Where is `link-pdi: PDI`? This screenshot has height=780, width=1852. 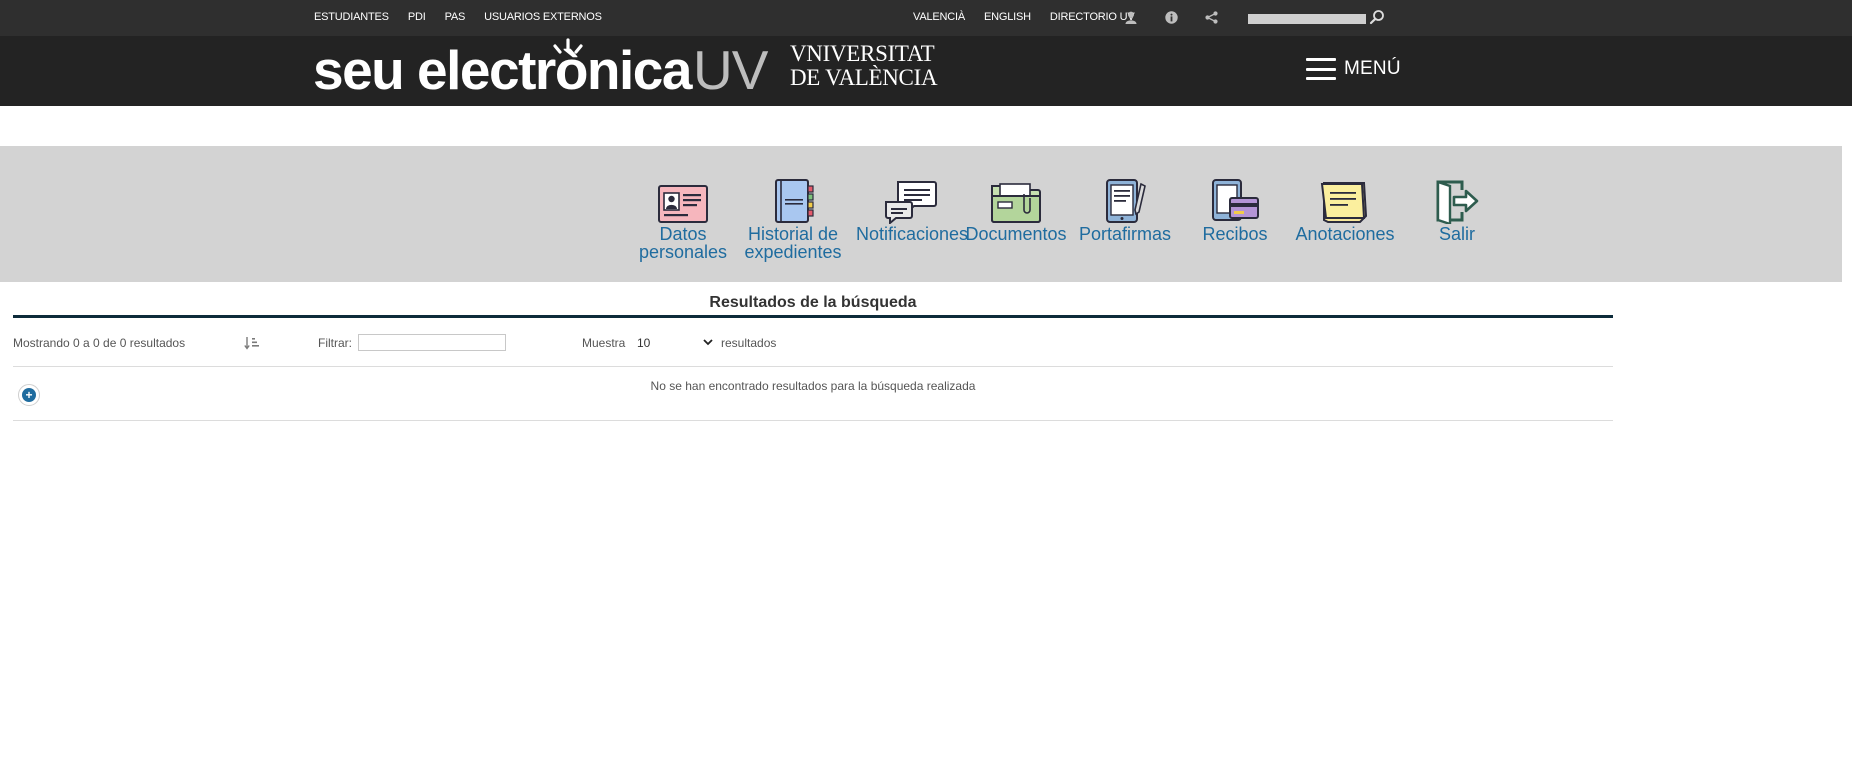
link-pdi: PDI is located at coordinates (417, 17).